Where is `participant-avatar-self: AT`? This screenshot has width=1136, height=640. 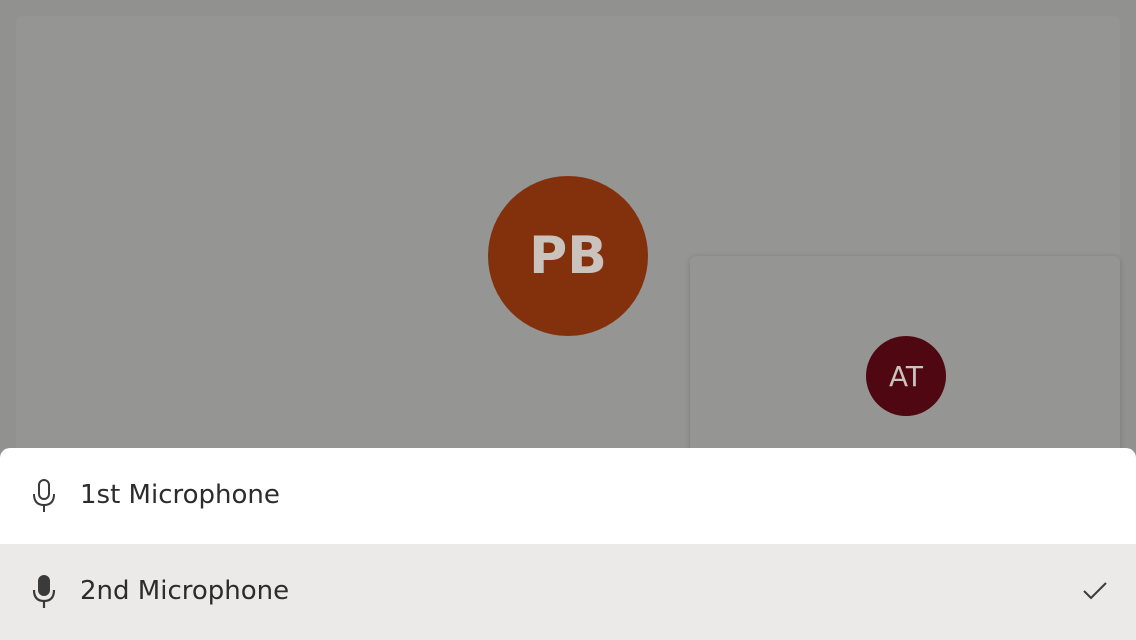
participant-avatar-self: AT is located at coordinates (906, 376).